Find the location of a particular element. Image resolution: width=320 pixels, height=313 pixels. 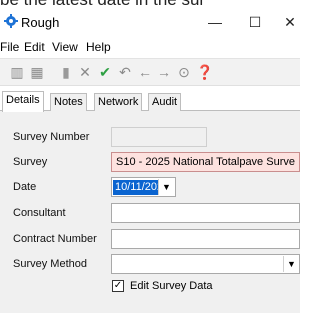

contract-number-label: Contract Number is located at coordinates (55, 239).